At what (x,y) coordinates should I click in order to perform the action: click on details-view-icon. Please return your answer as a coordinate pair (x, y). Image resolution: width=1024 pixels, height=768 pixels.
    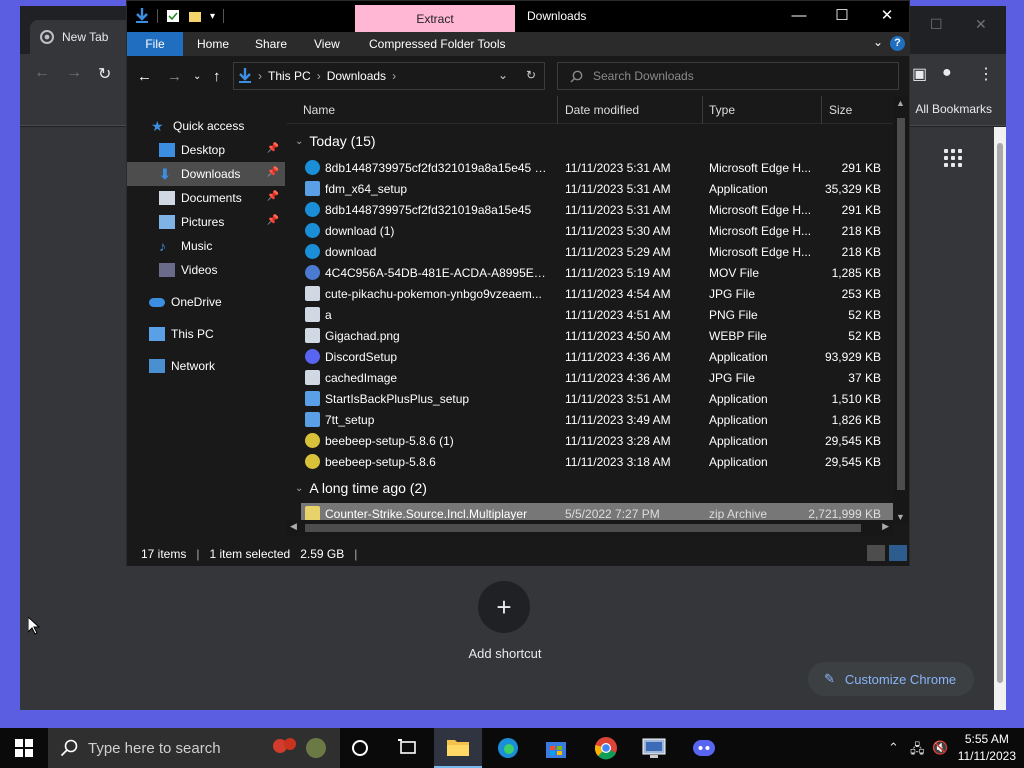
    Looking at the image, I should click on (876, 553).